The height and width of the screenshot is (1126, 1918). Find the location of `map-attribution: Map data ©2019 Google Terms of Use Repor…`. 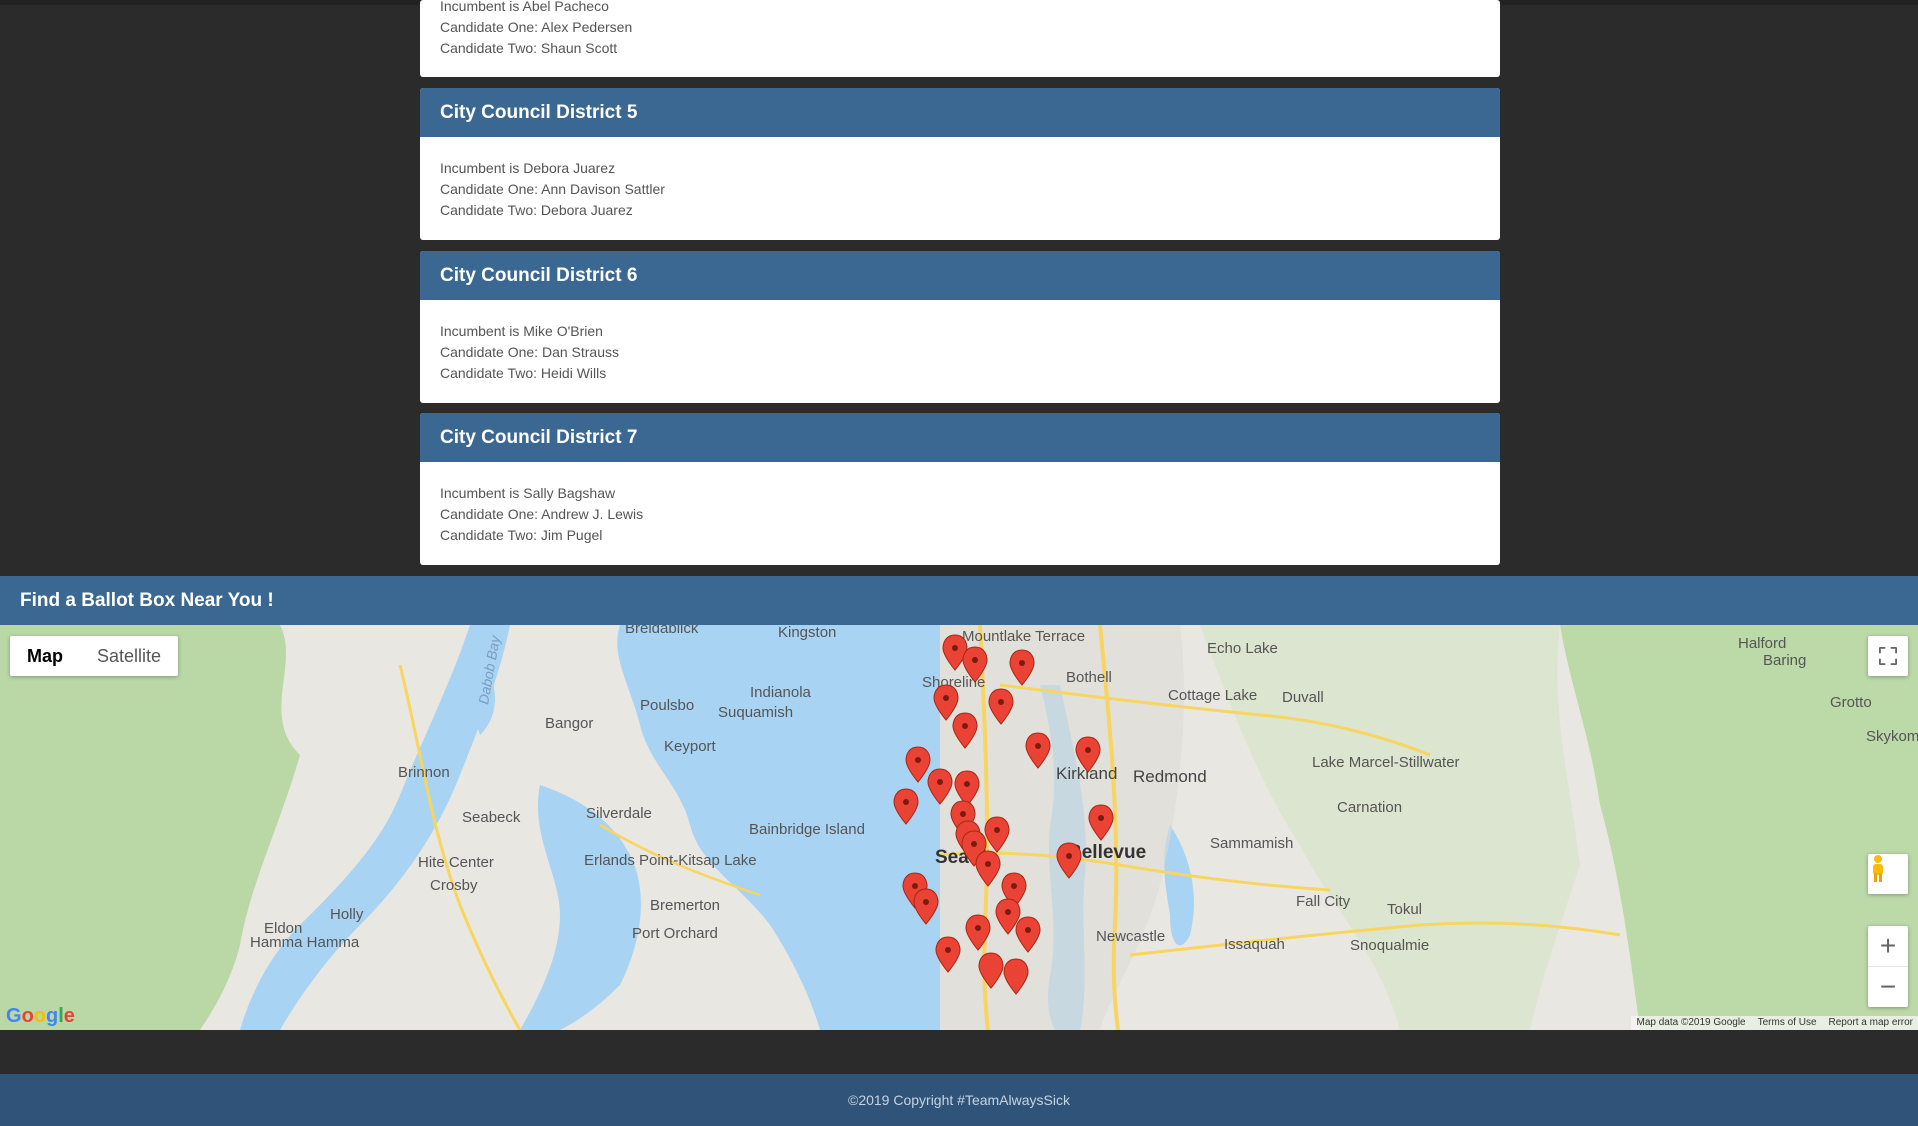

map-attribution: Map data ©2019 Google Terms of Use Repor… is located at coordinates (1774, 1023).